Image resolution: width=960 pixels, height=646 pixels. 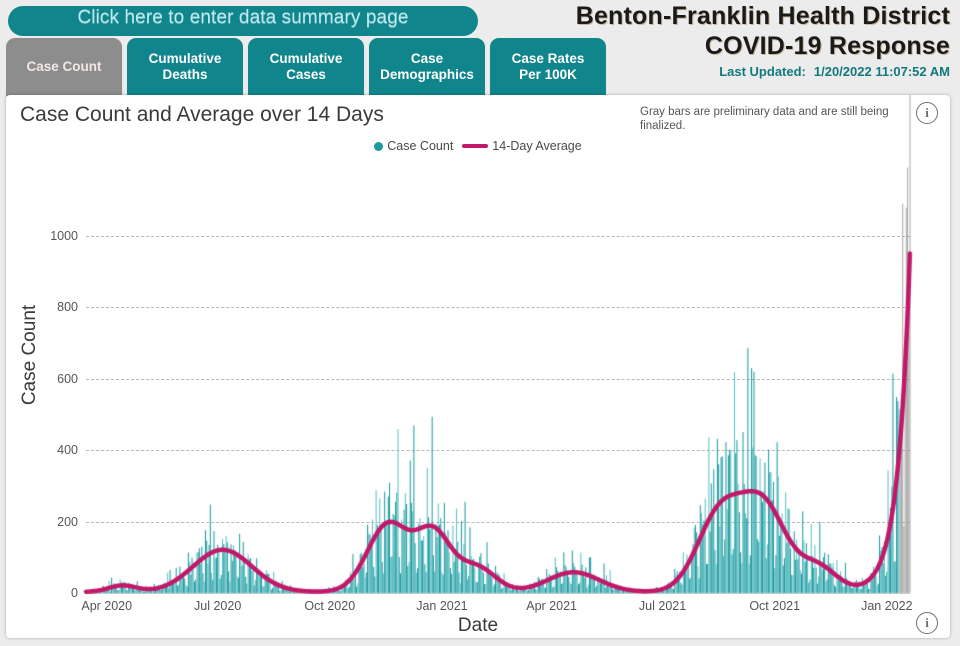 What do you see at coordinates (551, 606) in the screenshot?
I see `x-tick-label: Apr 2021` at bounding box center [551, 606].